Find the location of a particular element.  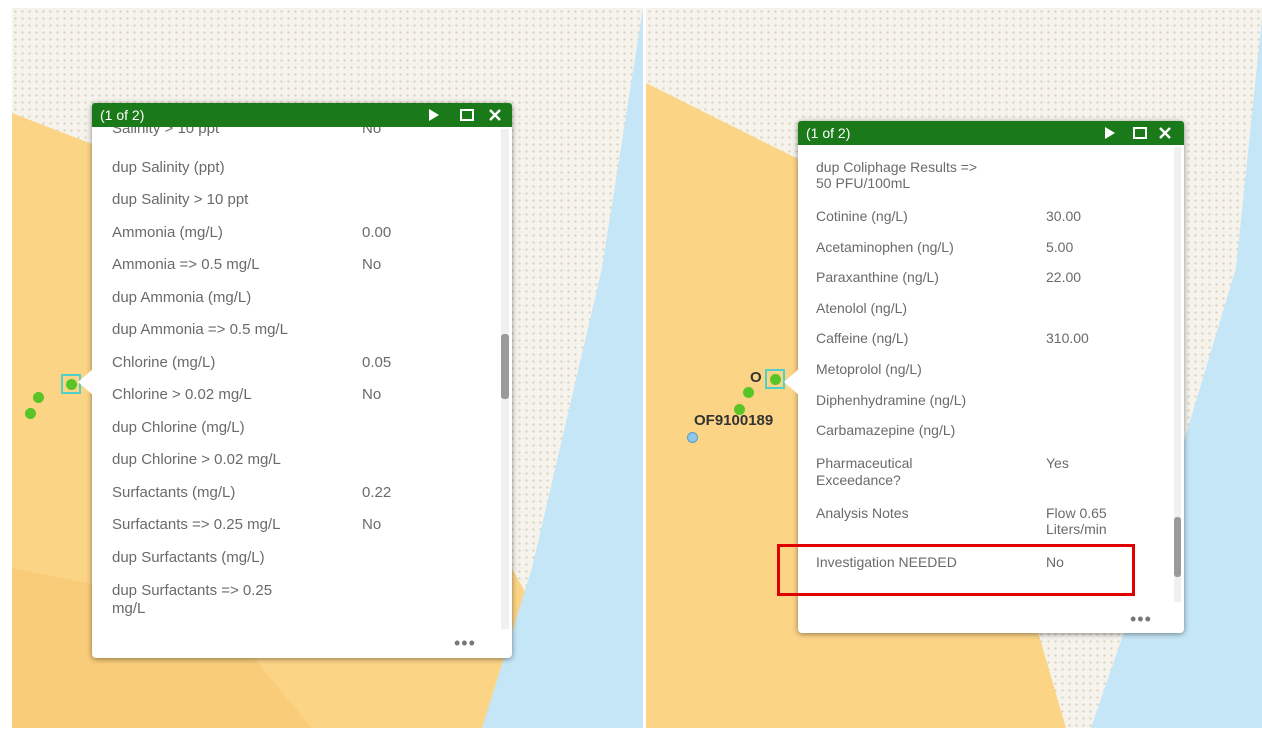

attribute-label: Salinity > 10 ppt is located at coordinates (166, 132).